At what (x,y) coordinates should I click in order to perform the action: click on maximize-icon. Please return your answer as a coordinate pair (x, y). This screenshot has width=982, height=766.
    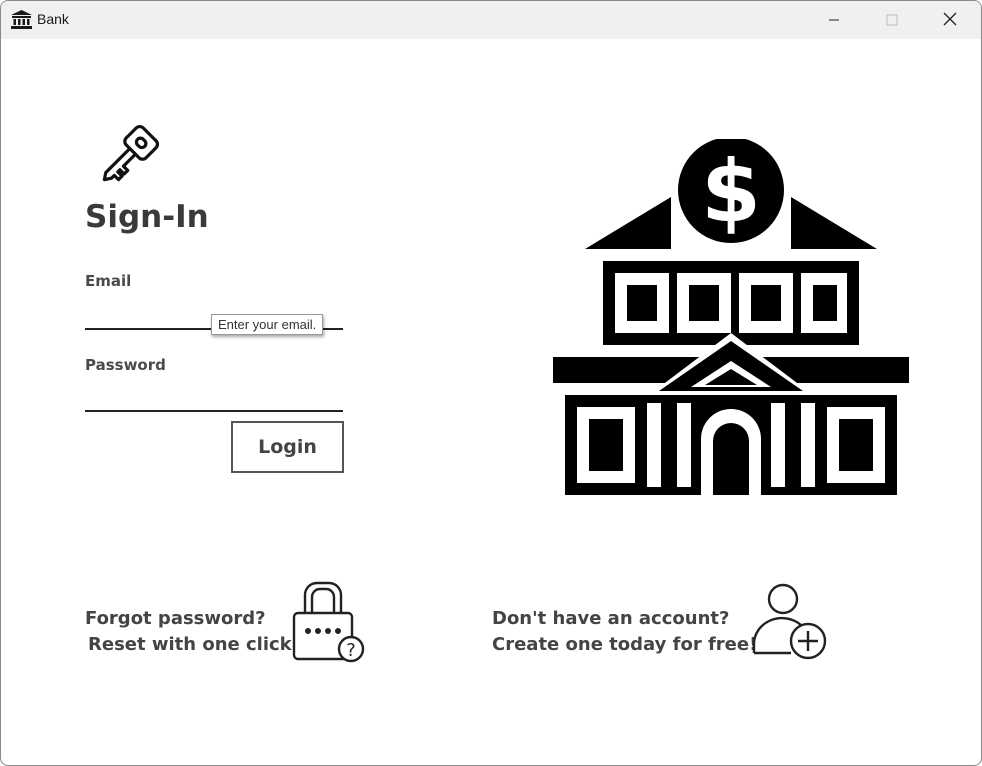
    Looking at the image, I should click on (892, 20).